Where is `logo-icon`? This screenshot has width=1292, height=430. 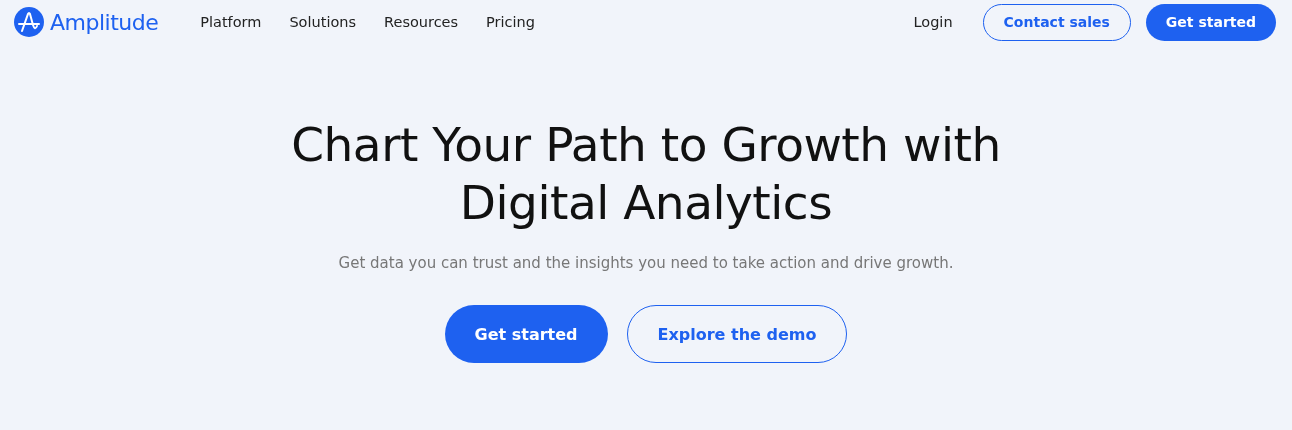 logo-icon is located at coordinates (29, 22).